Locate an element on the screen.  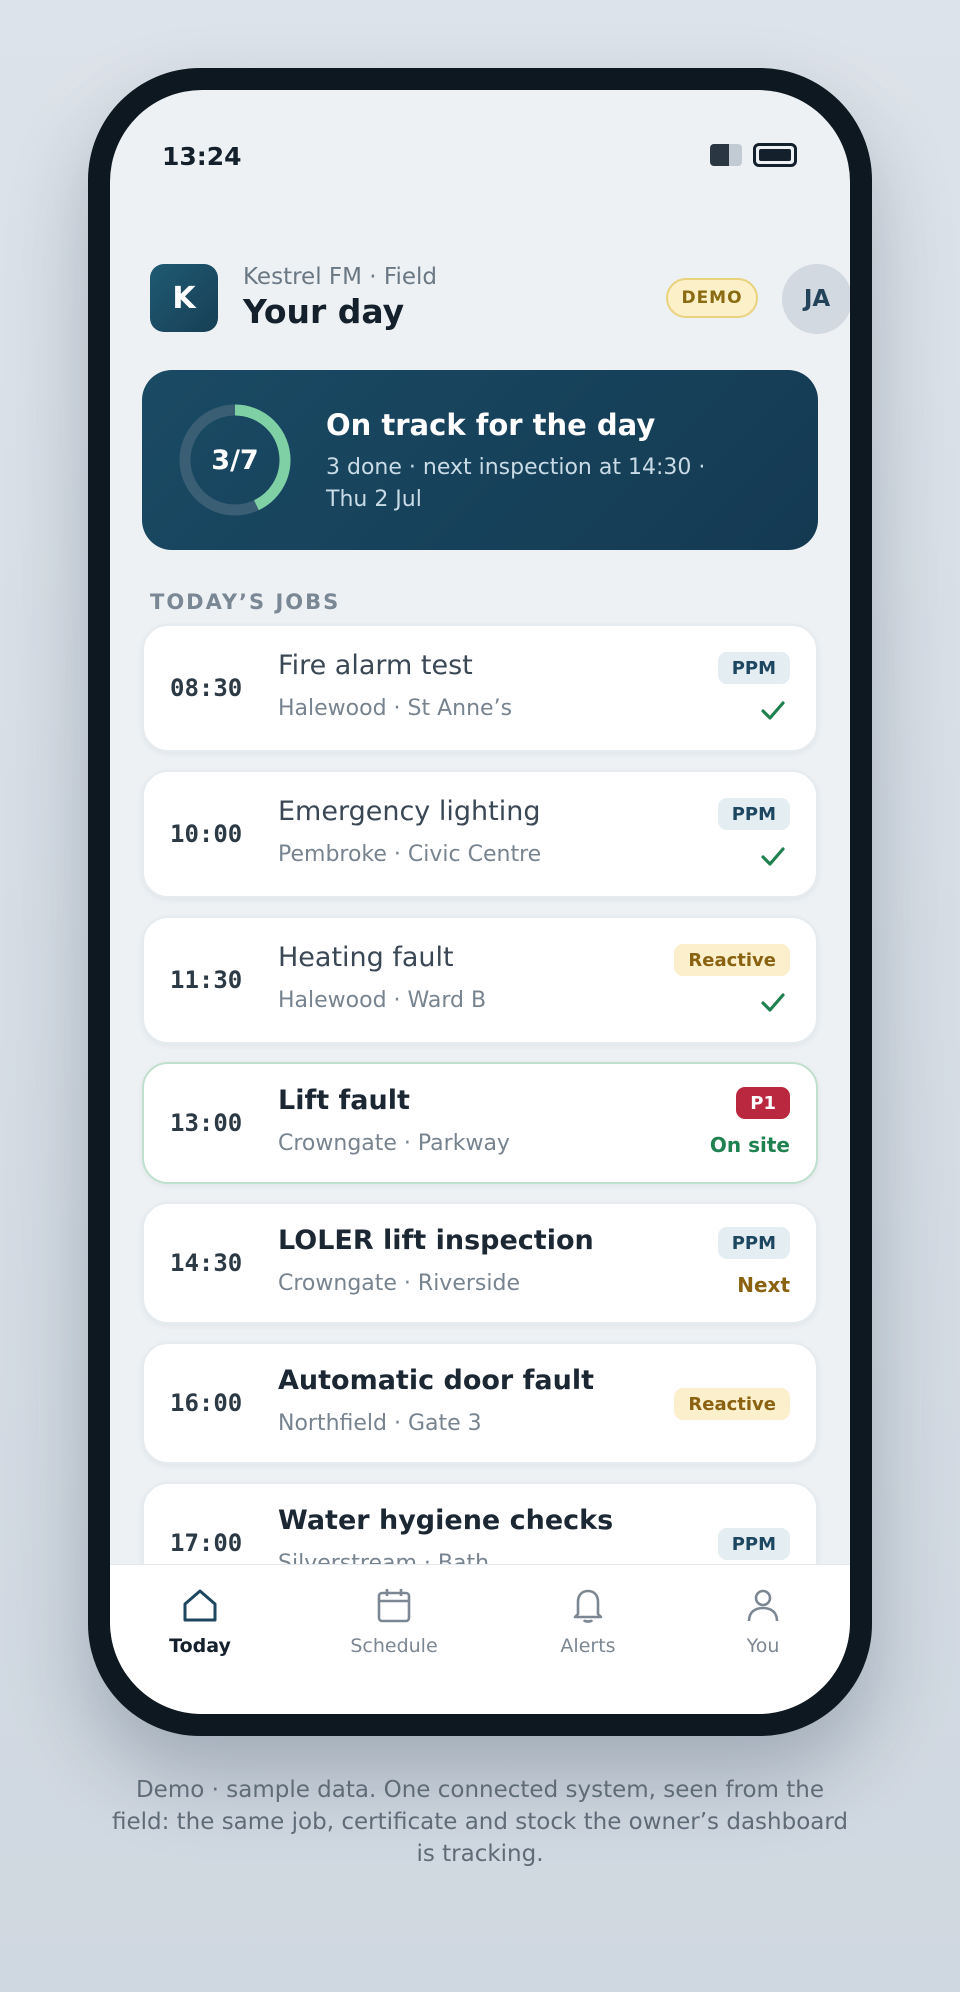
job-type-badge: P1 is located at coordinates (763, 1103).